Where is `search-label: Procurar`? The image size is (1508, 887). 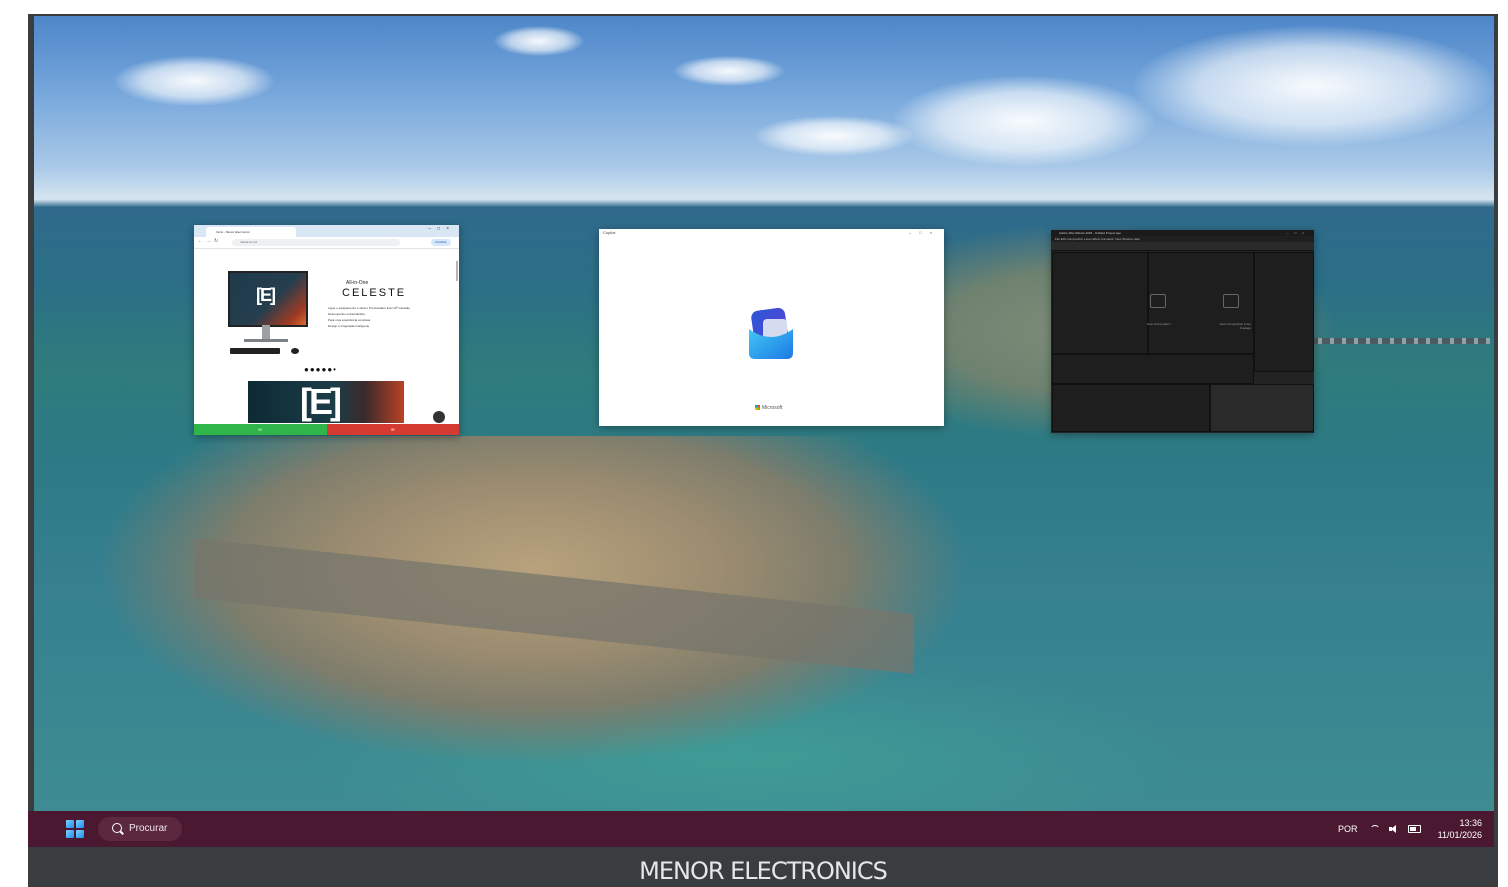
search-label: Procurar is located at coordinates (148, 828).